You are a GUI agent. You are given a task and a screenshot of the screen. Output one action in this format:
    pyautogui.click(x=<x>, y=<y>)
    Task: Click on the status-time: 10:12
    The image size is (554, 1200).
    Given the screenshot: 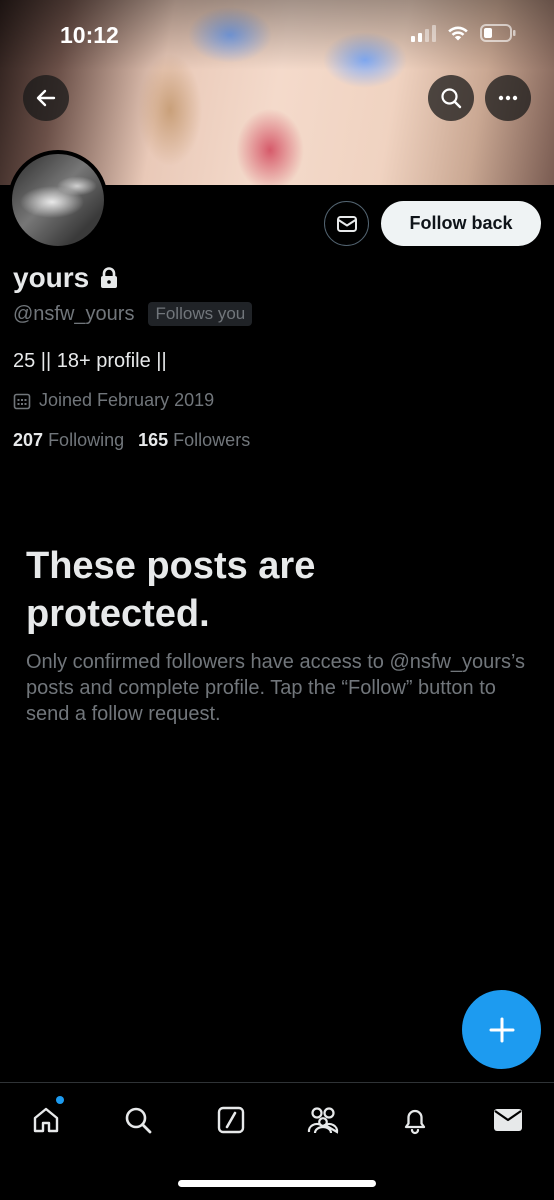 What is the action you would take?
    pyautogui.click(x=89, y=35)
    